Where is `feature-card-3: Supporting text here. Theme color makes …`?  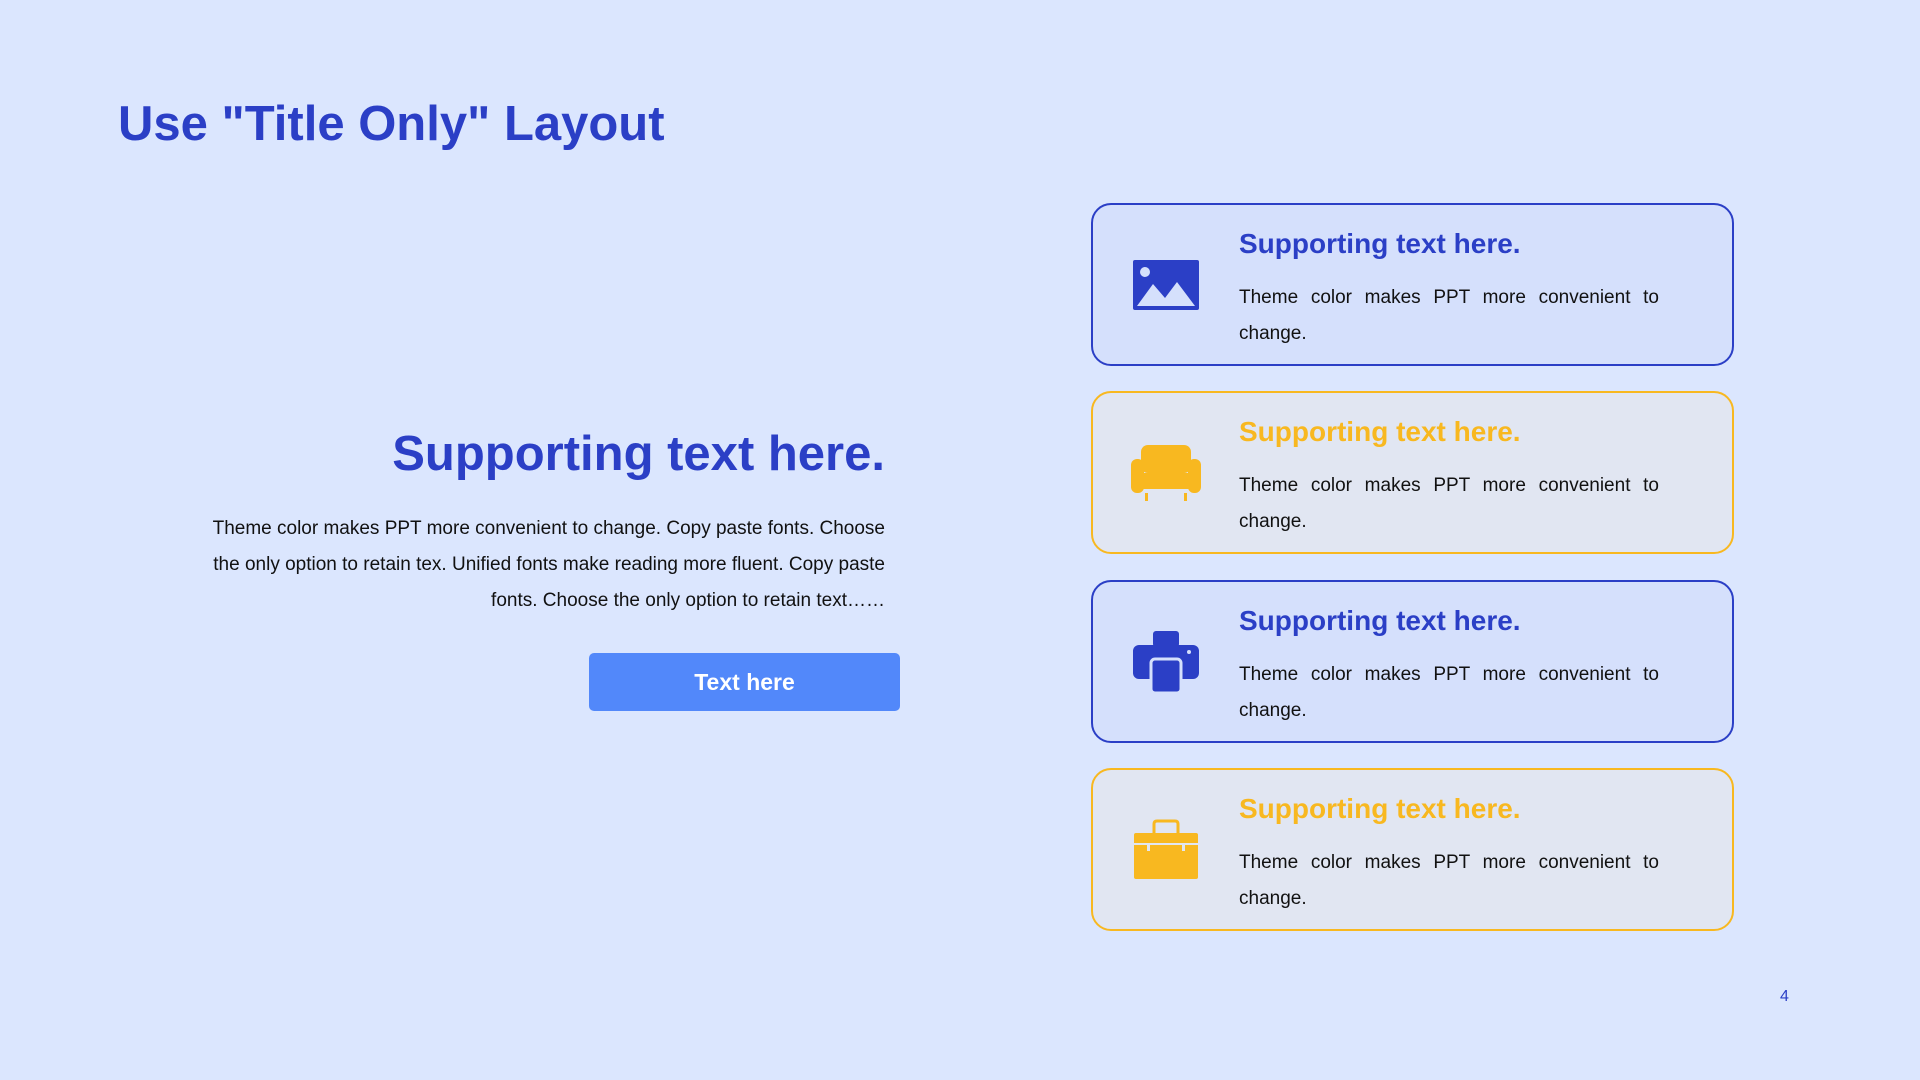 feature-card-3: Supporting text here. Theme color makes … is located at coordinates (1412, 661).